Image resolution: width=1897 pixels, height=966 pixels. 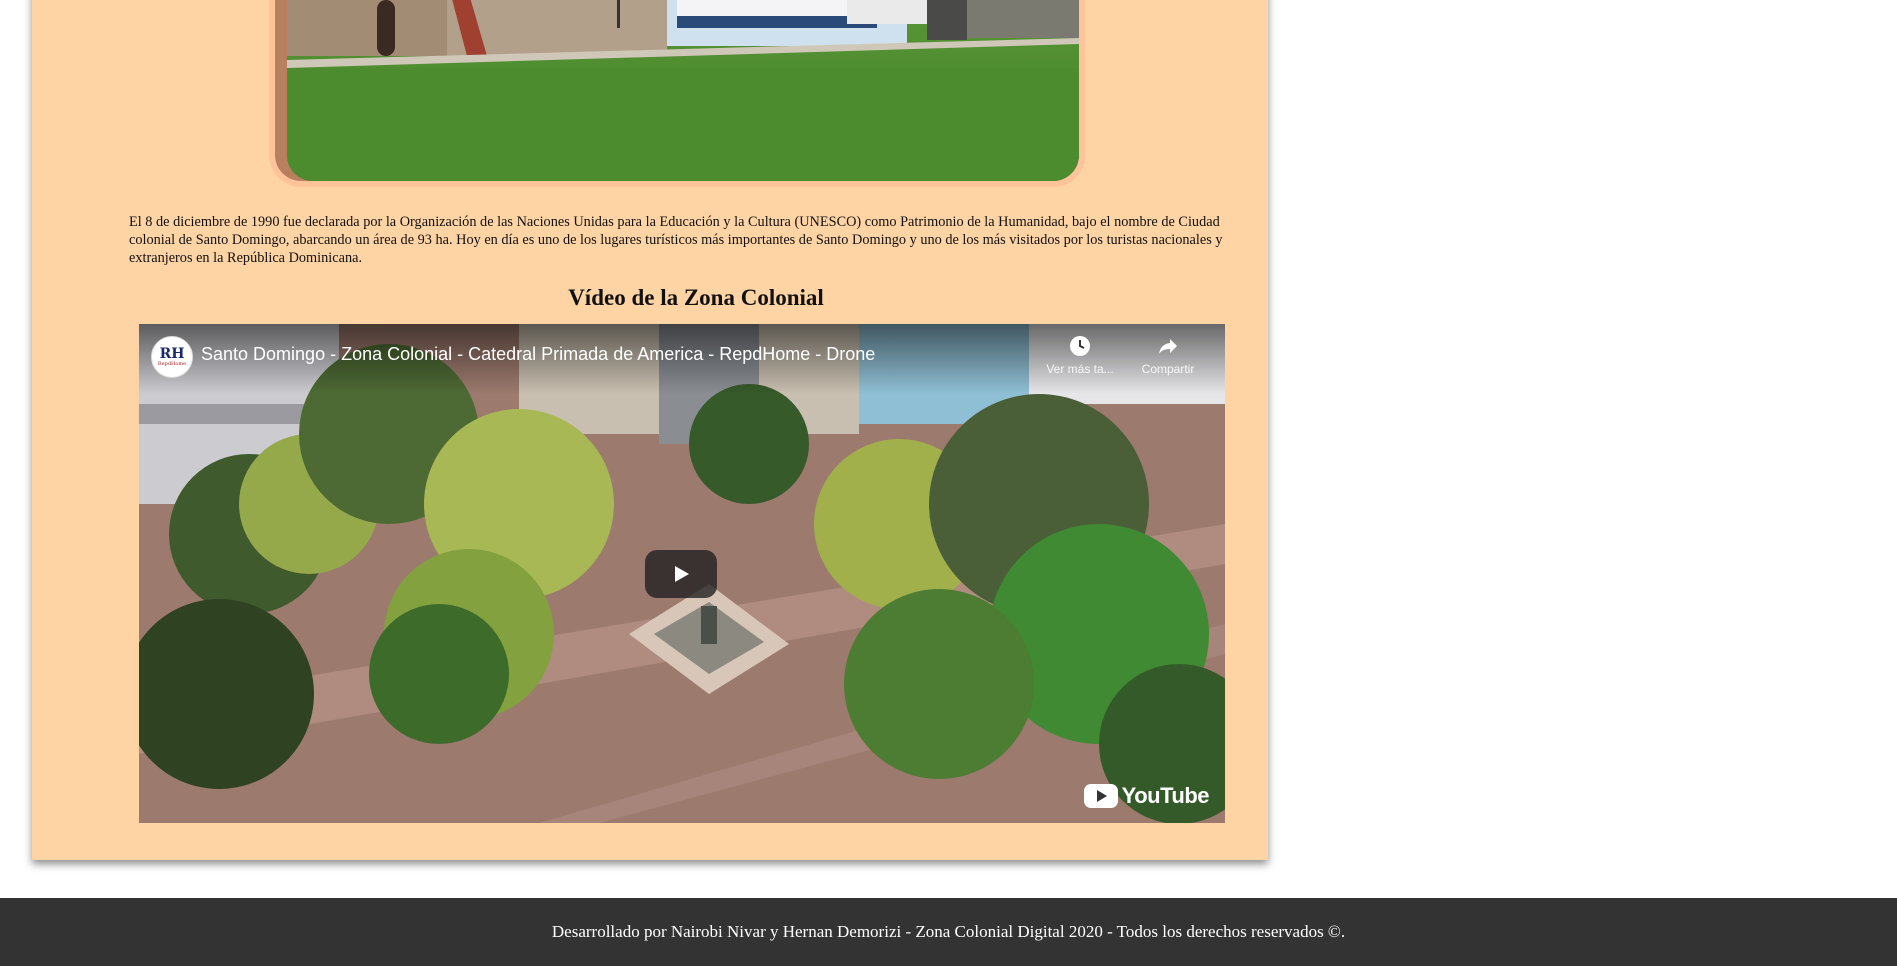 I want to click on play-button, so click(x=681, y=574).